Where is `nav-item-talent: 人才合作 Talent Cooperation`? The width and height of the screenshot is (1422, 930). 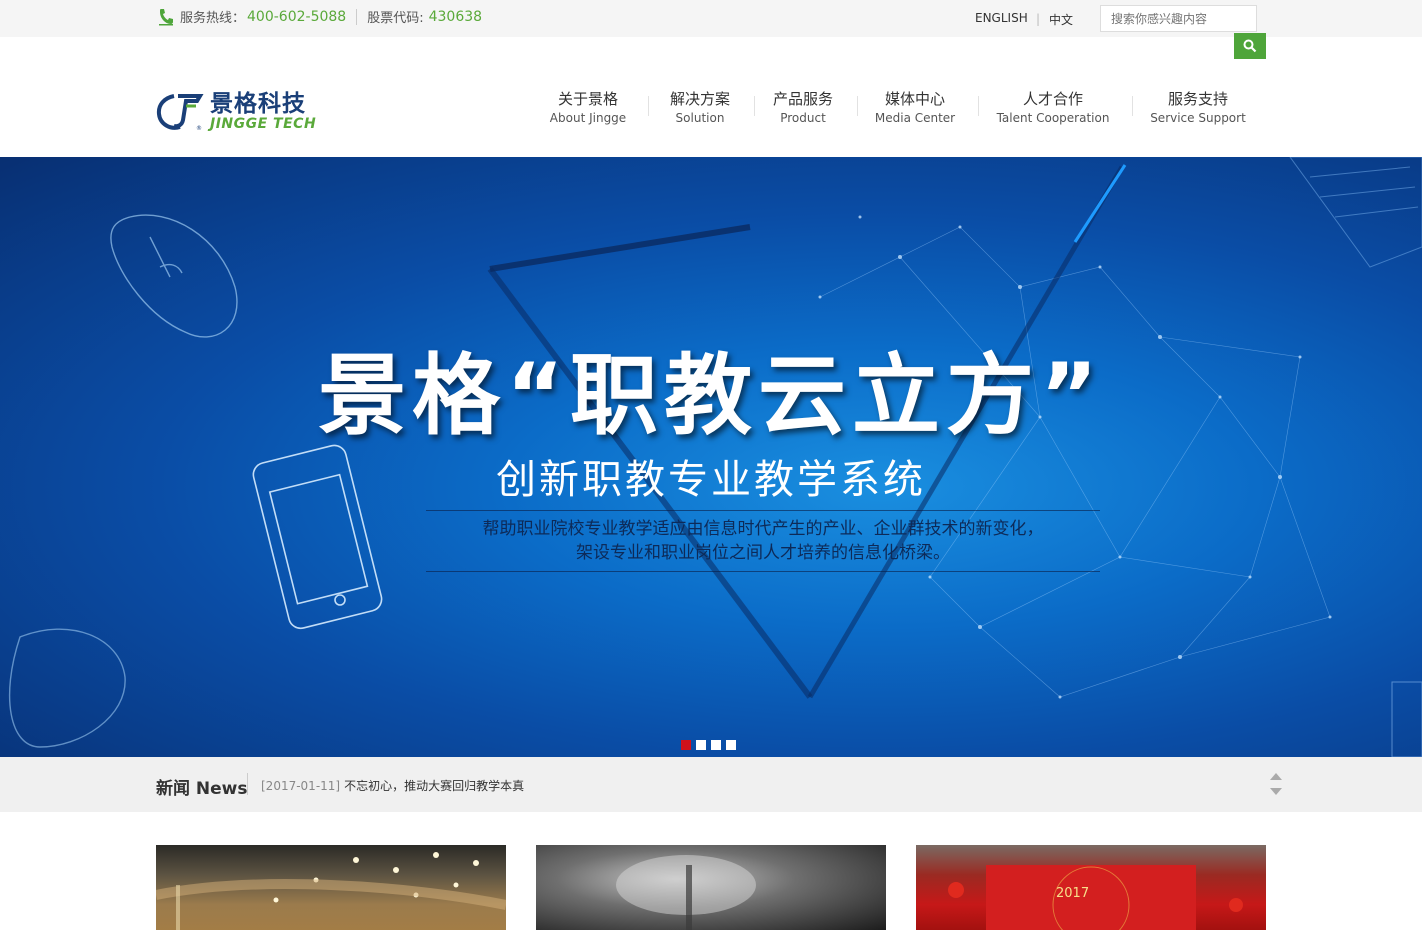 nav-item-talent: 人才合作 Talent Cooperation is located at coordinates (1053, 108).